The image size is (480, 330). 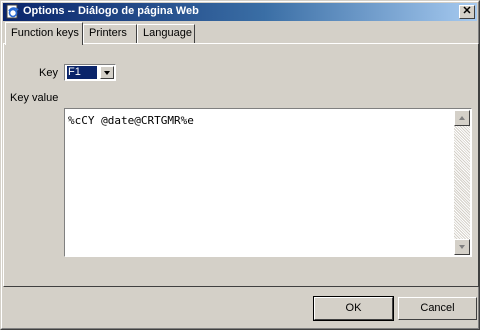 I want to click on tab-label: Function keys, so click(x=45, y=33).